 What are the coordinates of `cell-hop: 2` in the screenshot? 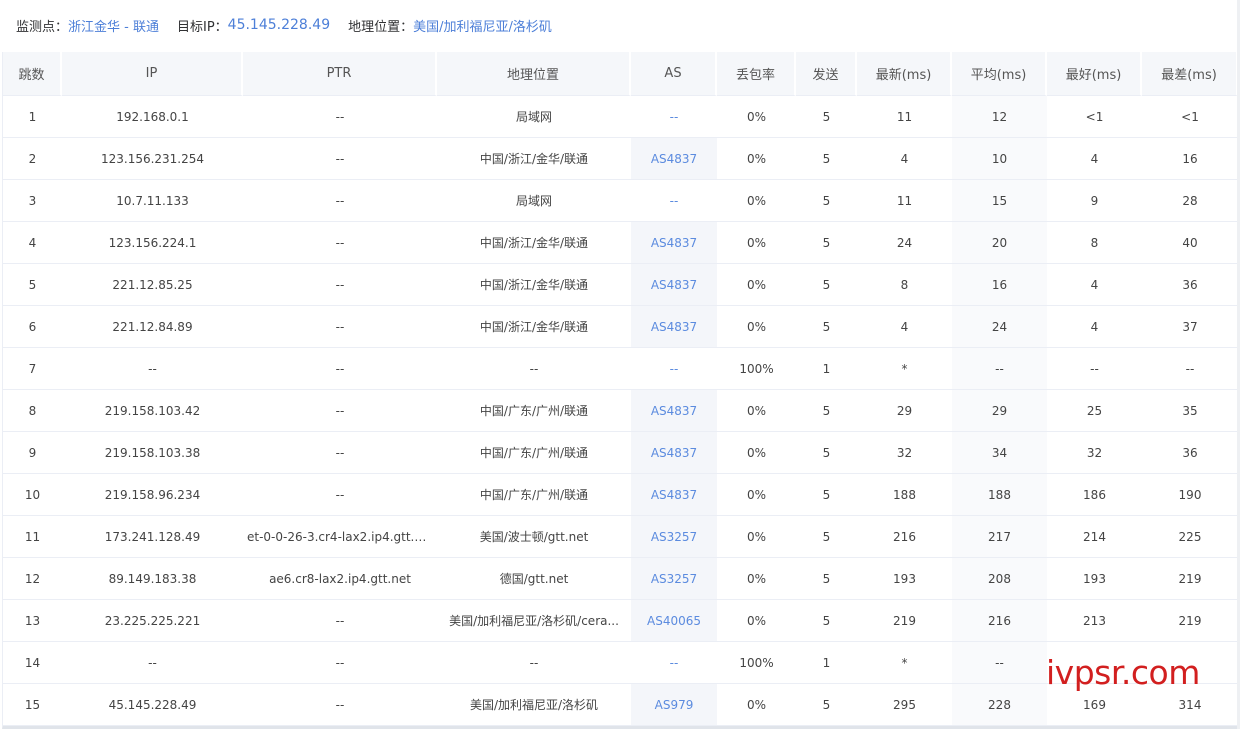 It's located at (32, 159).